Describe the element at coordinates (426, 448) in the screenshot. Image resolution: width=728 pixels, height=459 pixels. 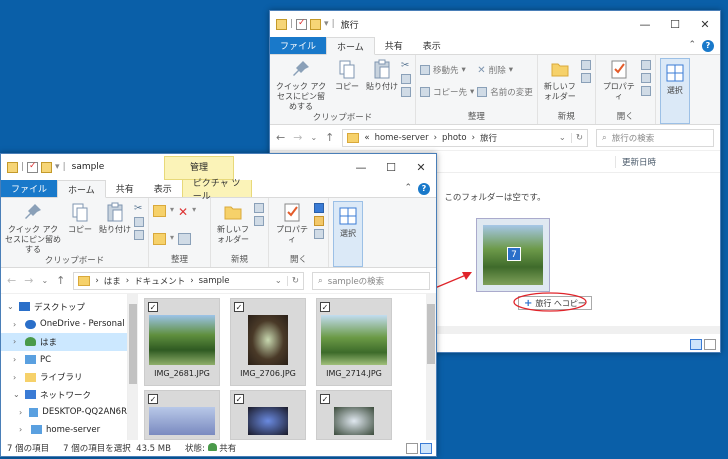
I see `large-icons-view-button` at that location.